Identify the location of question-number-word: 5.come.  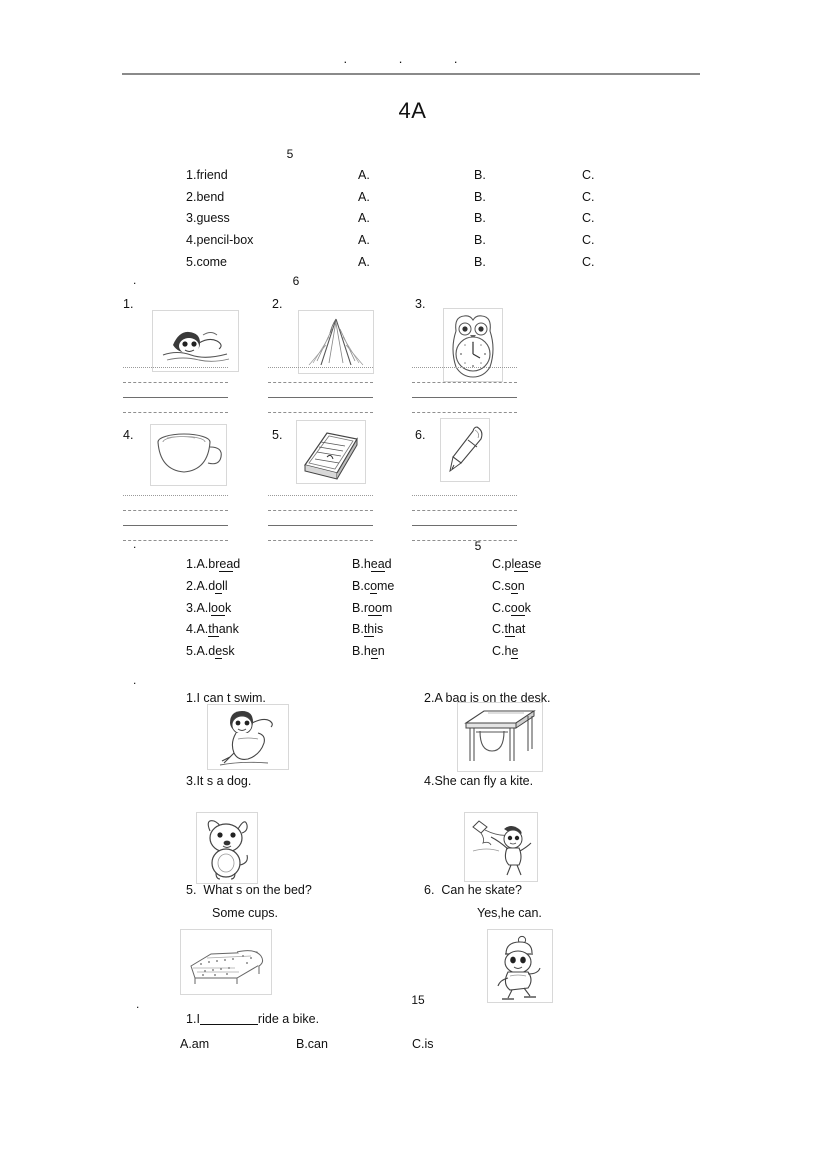
(207, 262).